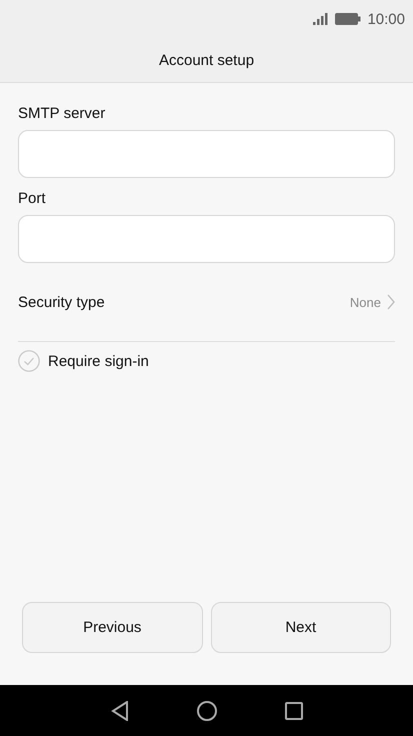 This screenshot has height=736, width=413. I want to click on home-icon, so click(206, 710).